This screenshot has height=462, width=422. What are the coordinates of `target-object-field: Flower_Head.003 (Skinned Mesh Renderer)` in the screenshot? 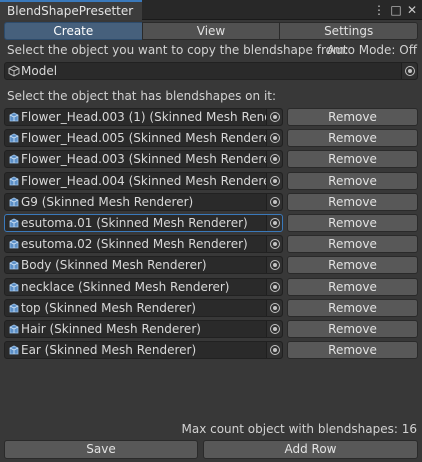 It's located at (143, 159).